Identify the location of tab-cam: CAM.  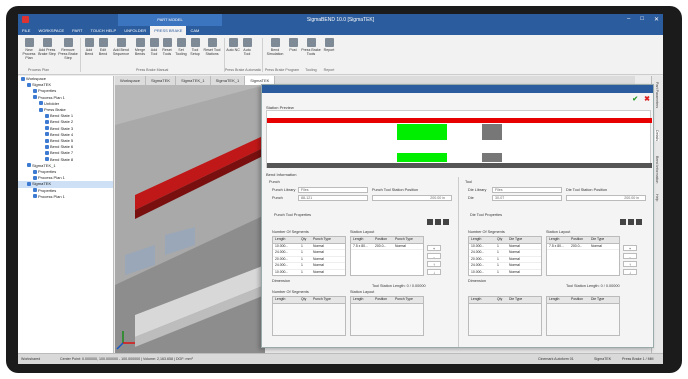
(194, 30).